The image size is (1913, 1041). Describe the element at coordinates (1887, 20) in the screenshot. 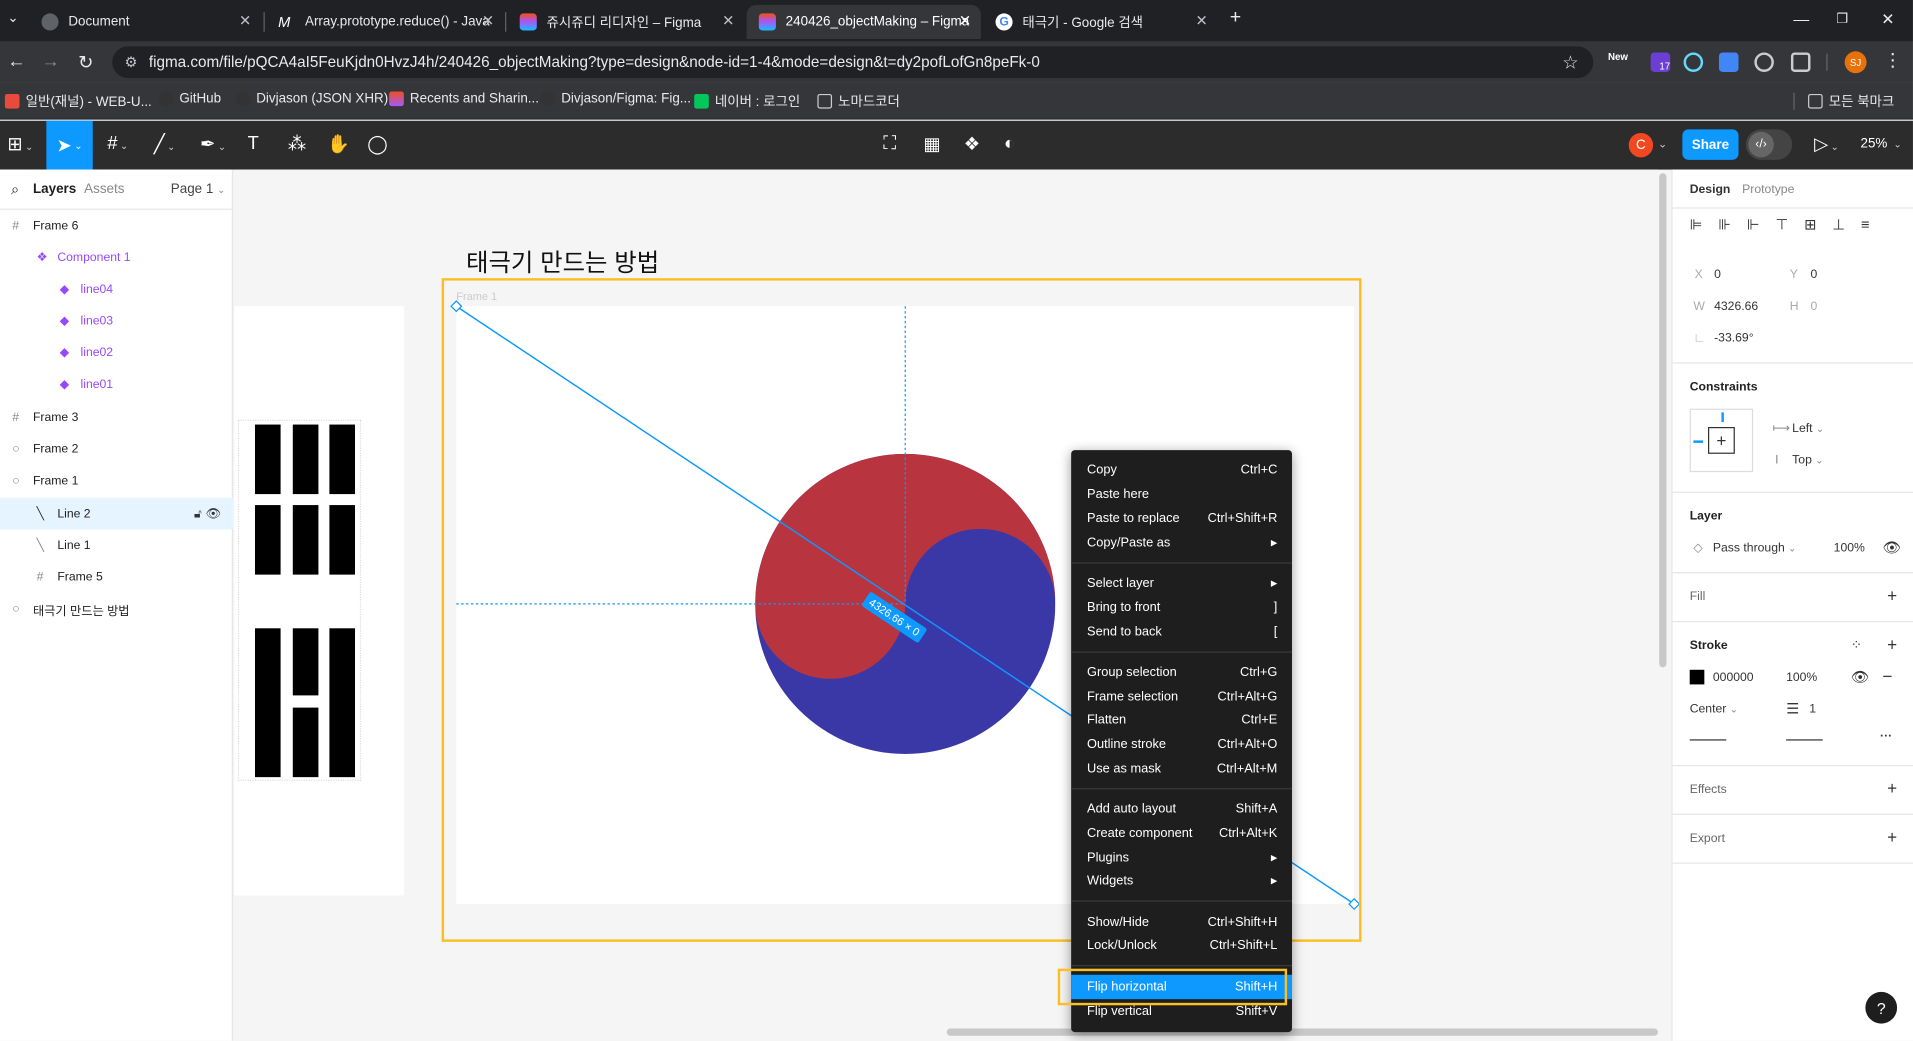

I see `window-close-icon: ✕` at that location.